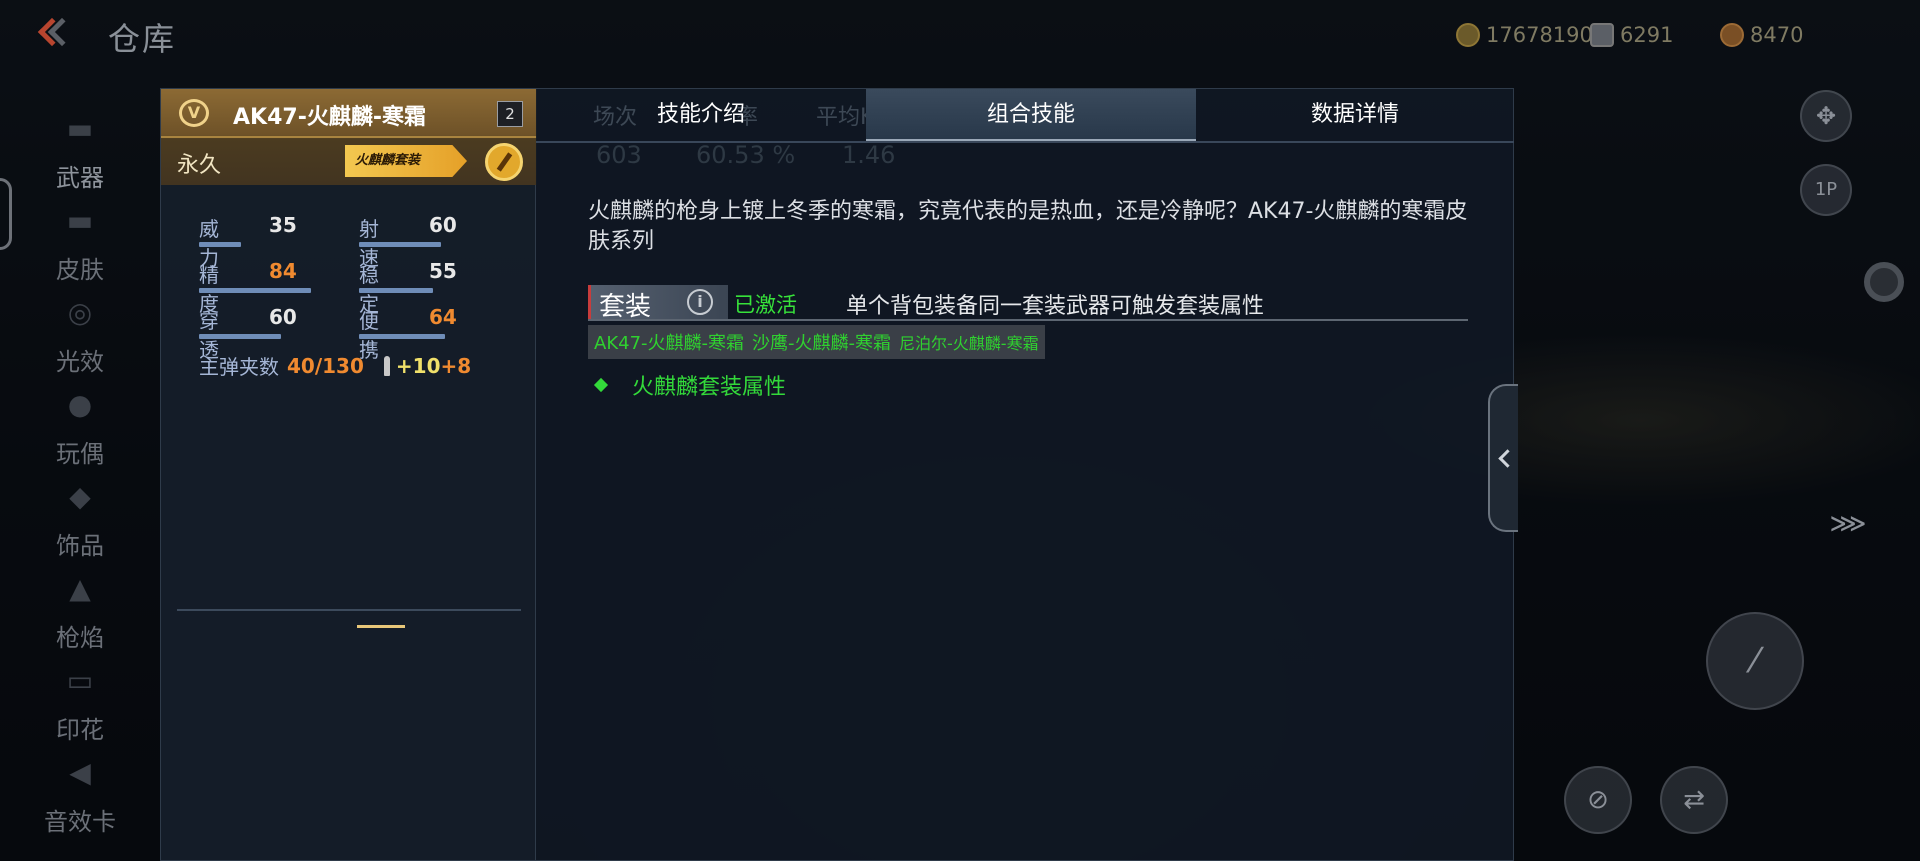 The height and width of the screenshot is (861, 1920). What do you see at coordinates (80, 772) in the screenshot?
I see `sound-card-icon: ◀` at bounding box center [80, 772].